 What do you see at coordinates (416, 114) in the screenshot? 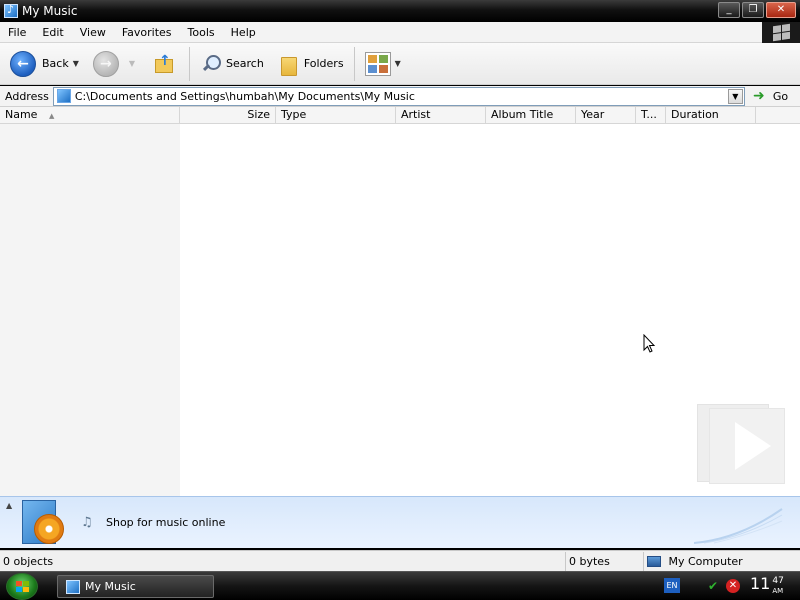
I see `column-label: Artist` at bounding box center [416, 114].